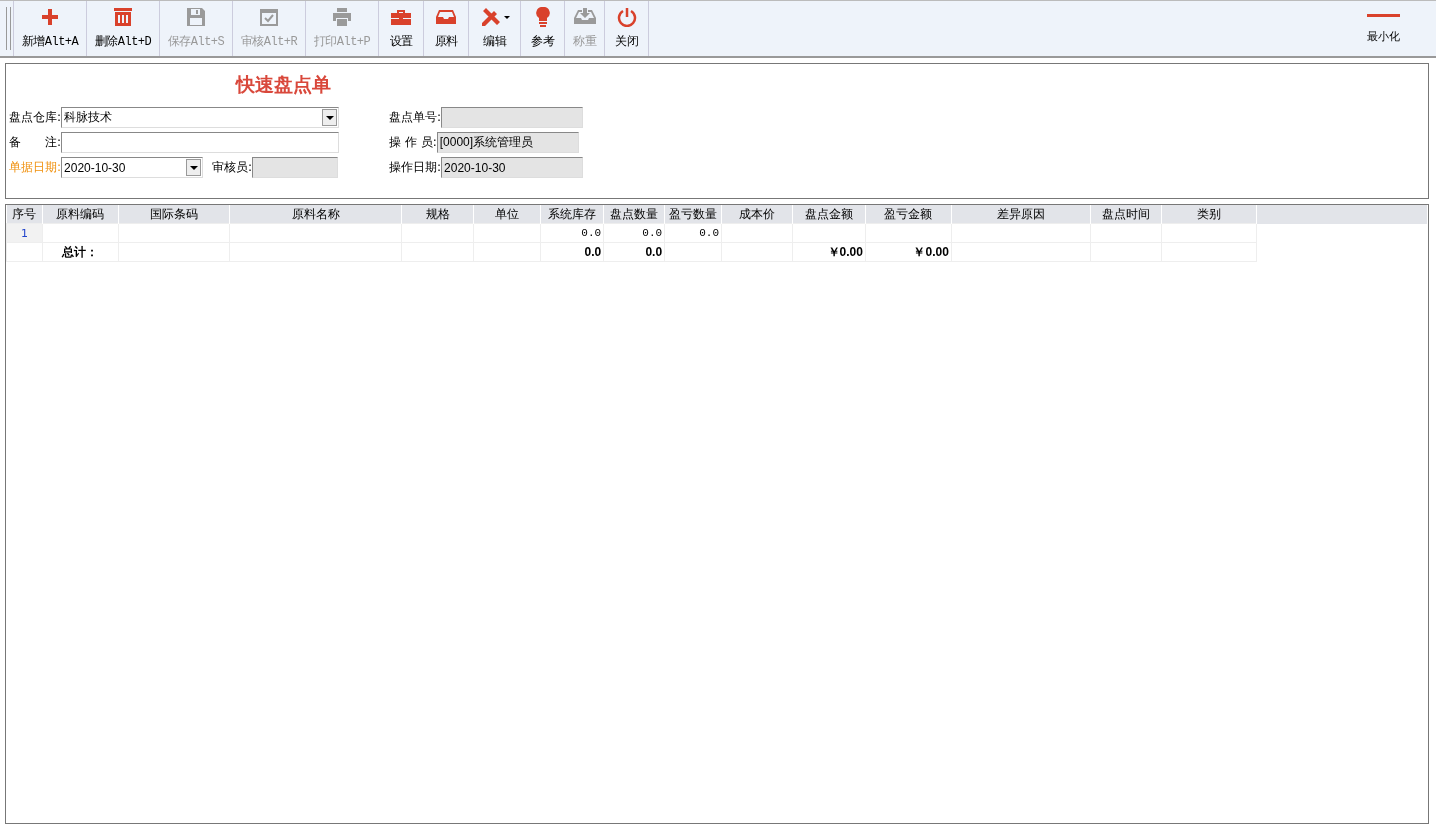  I want to click on row-number: 1, so click(24, 233).